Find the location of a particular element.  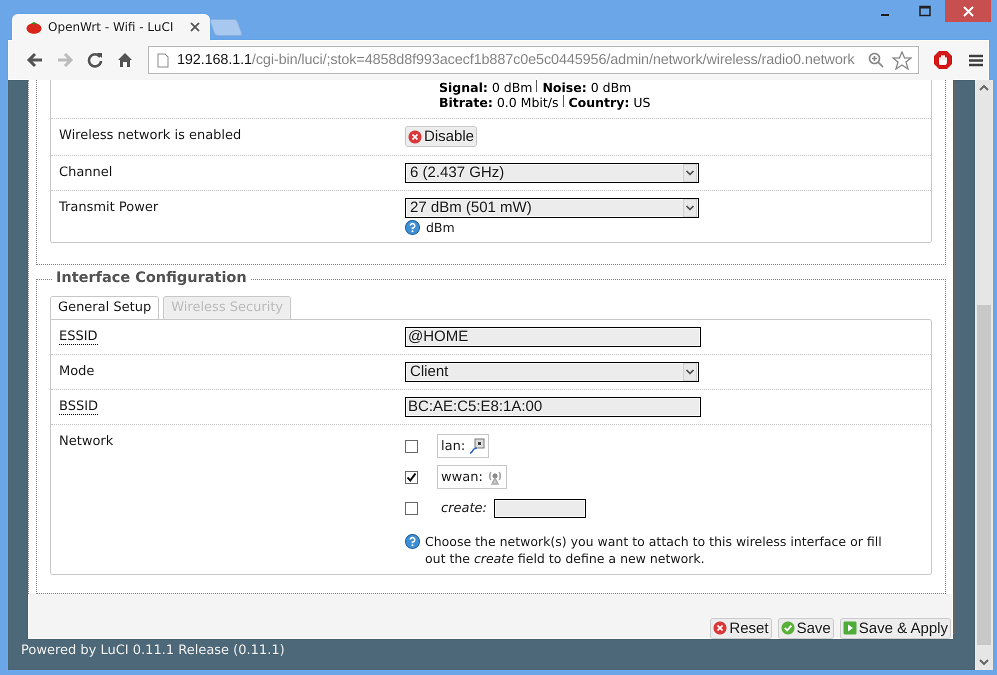

field-label: BSSID is located at coordinates (78, 406).